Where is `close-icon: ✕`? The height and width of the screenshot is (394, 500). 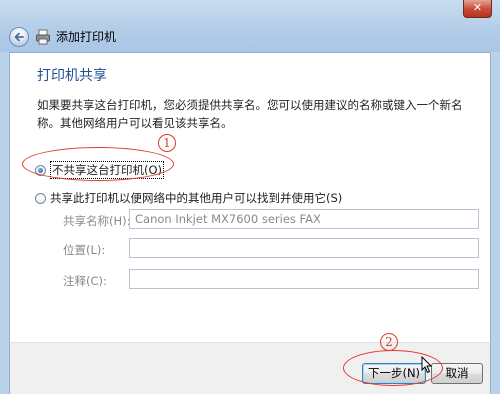 close-icon: ✕ is located at coordinates (477, 7).